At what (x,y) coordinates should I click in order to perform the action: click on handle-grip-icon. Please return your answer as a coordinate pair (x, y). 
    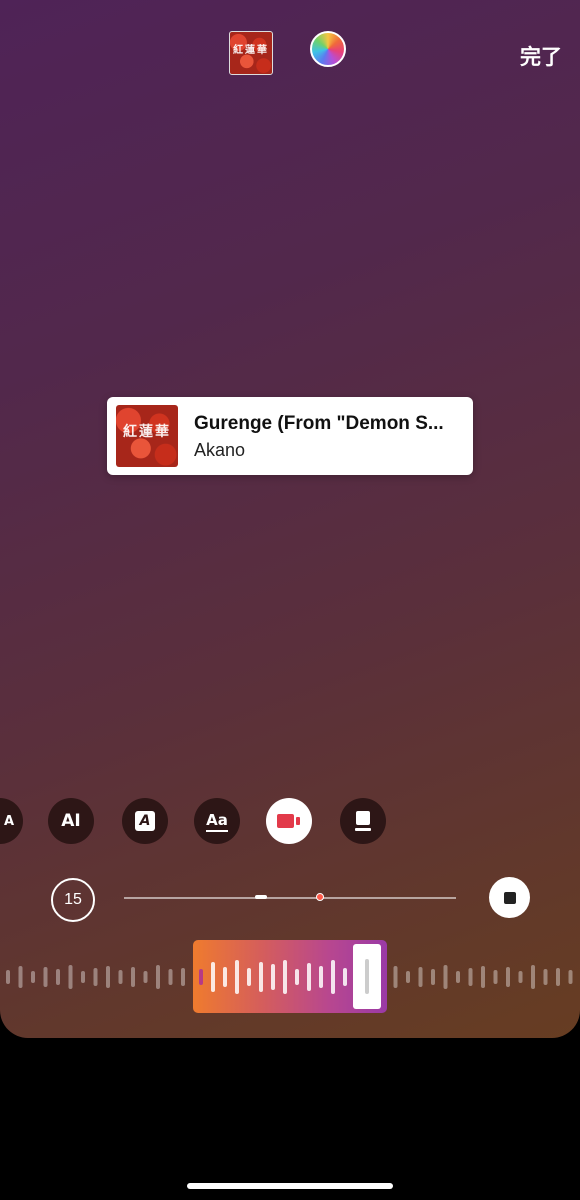
    Looking at the image, I should click on (367, 976).